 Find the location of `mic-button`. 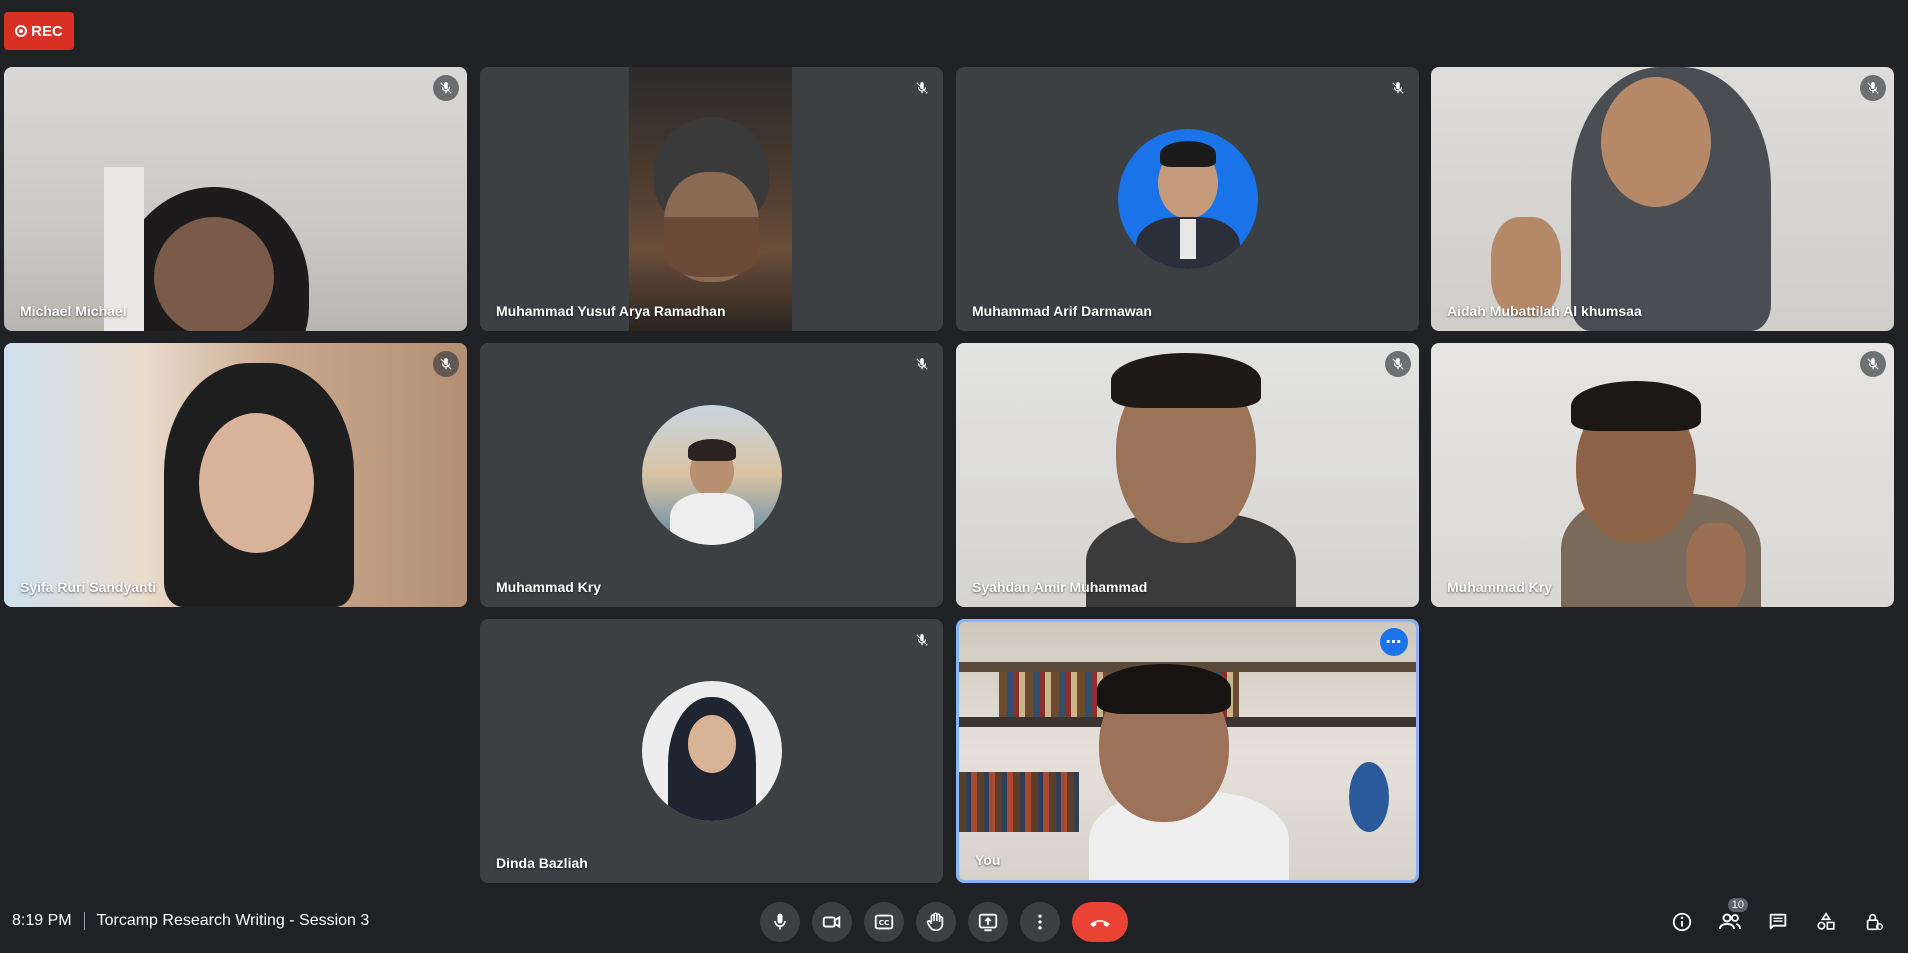

mic-button is located at coordinates (780, 922).